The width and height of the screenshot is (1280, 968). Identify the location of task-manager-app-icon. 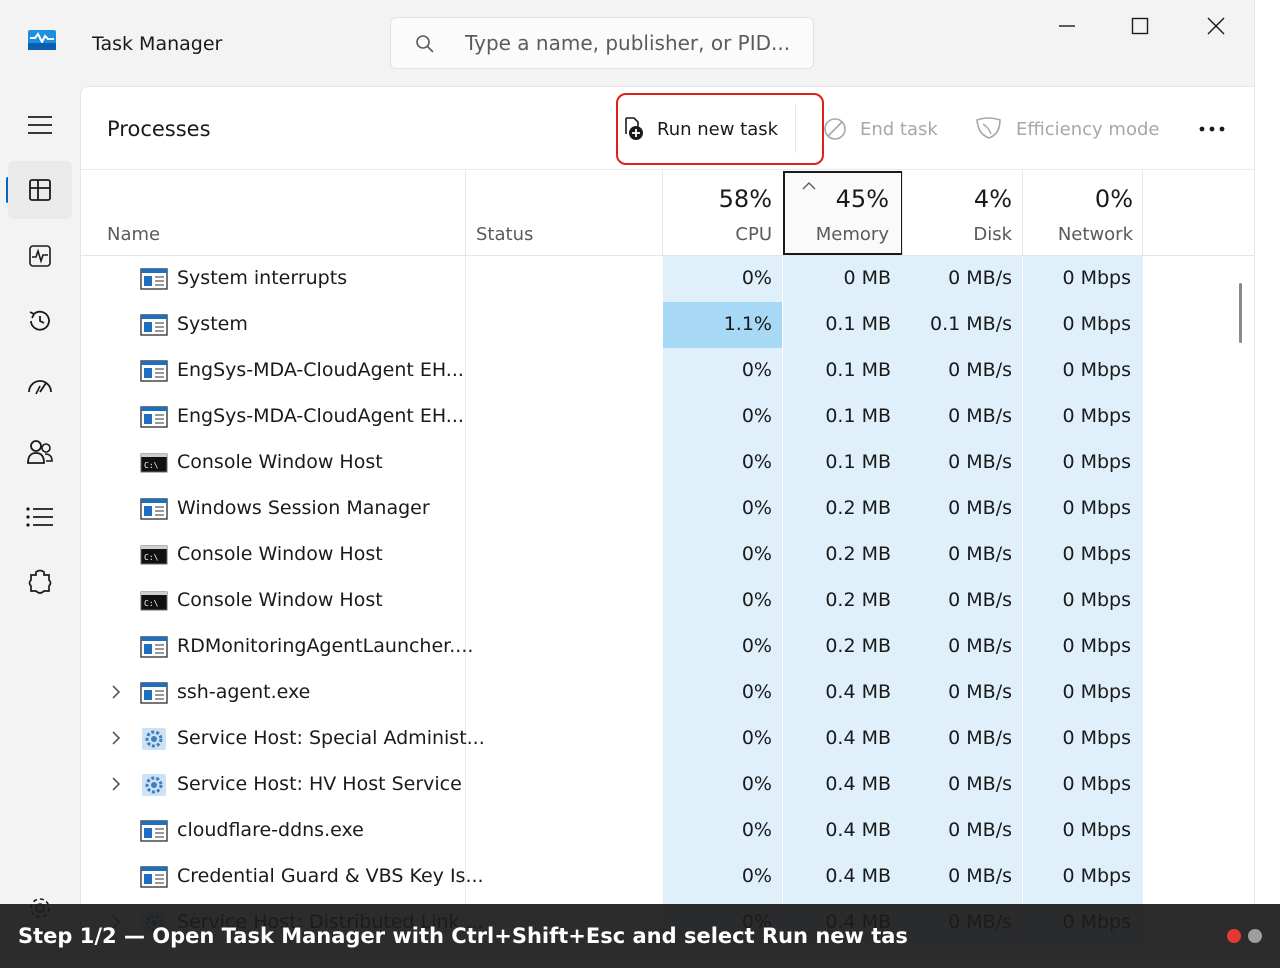
(42, 40).